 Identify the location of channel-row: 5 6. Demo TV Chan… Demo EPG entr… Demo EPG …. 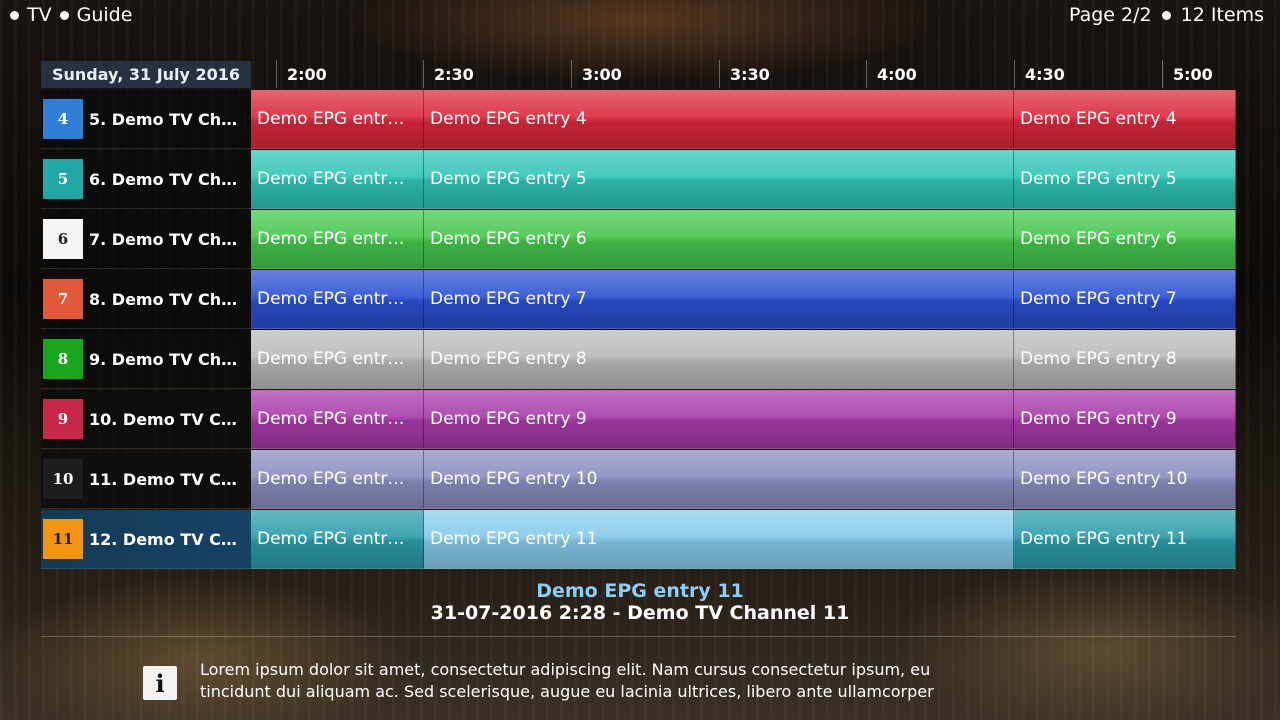
(638, 180).